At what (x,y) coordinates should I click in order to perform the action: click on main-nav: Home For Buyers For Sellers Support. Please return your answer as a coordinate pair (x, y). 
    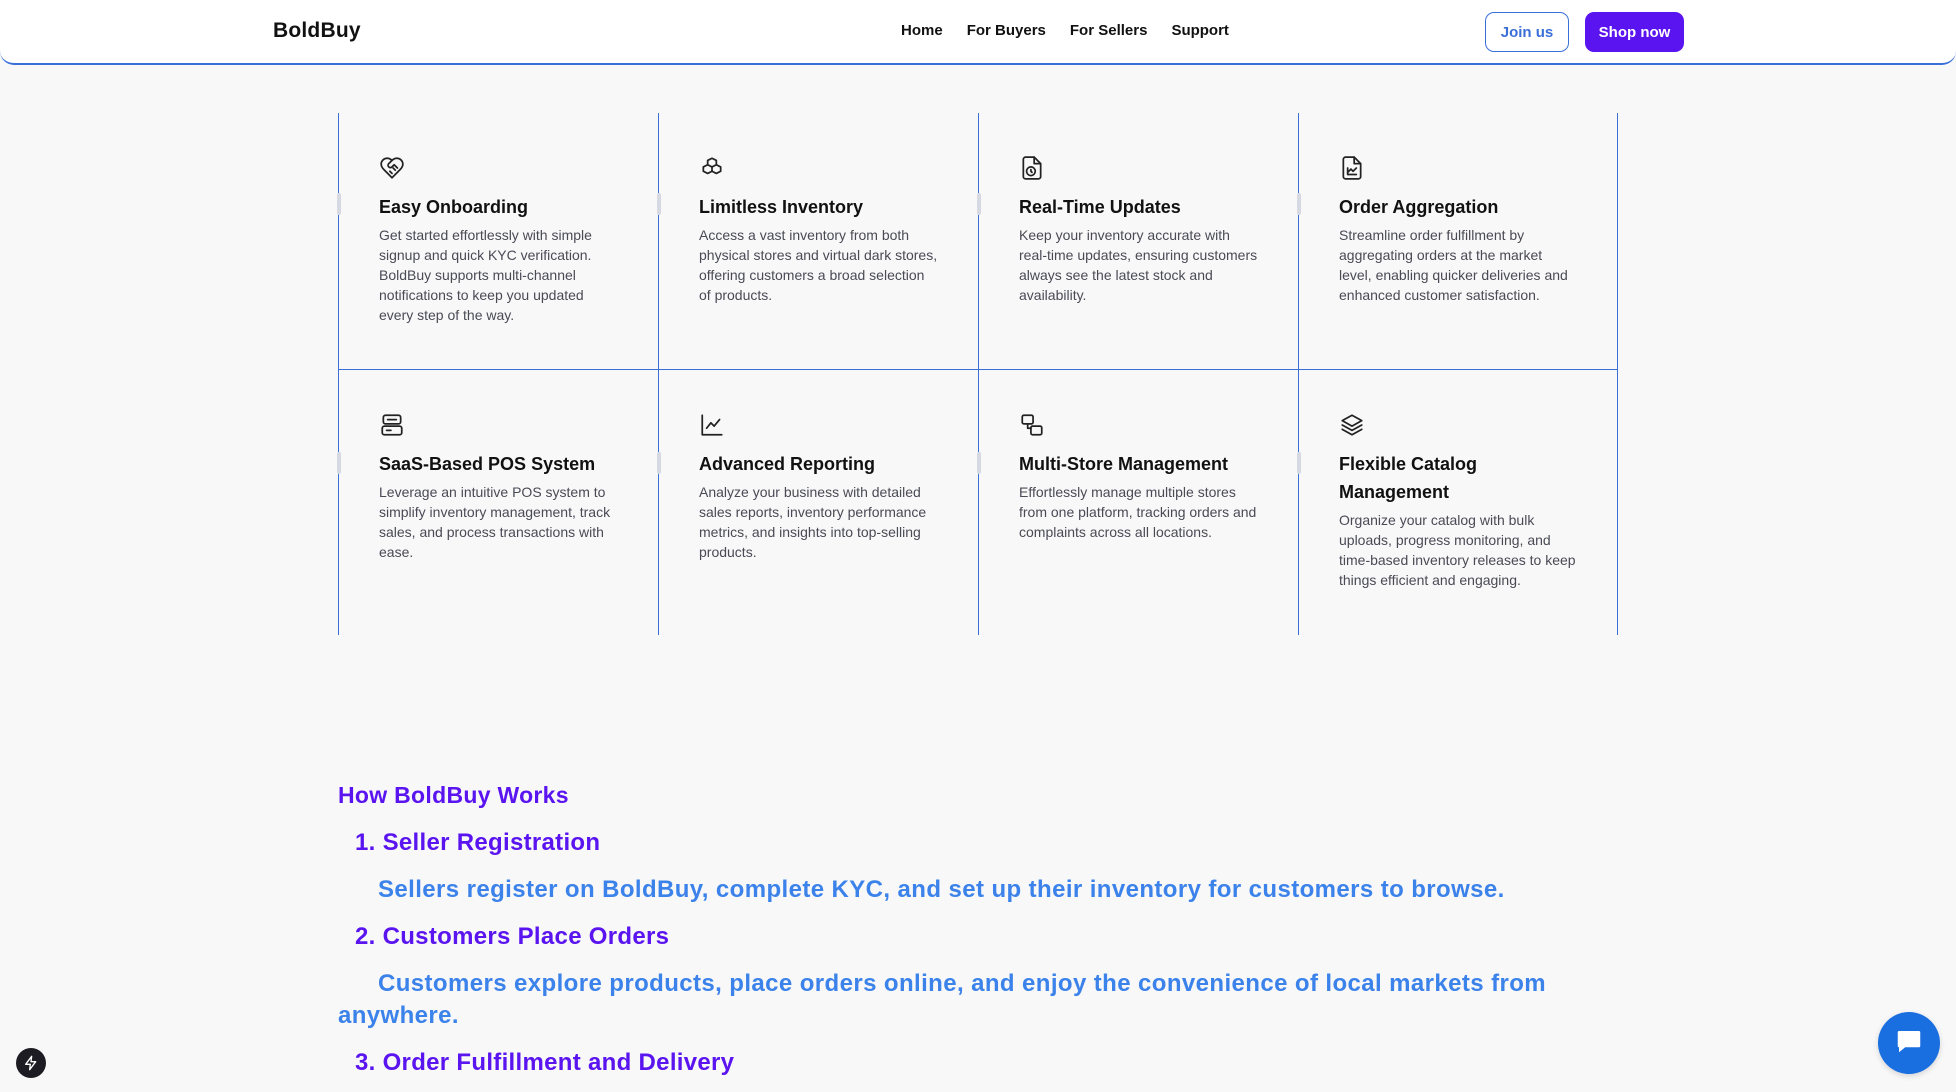
    Looking at the image, I should click on (1065, 30).